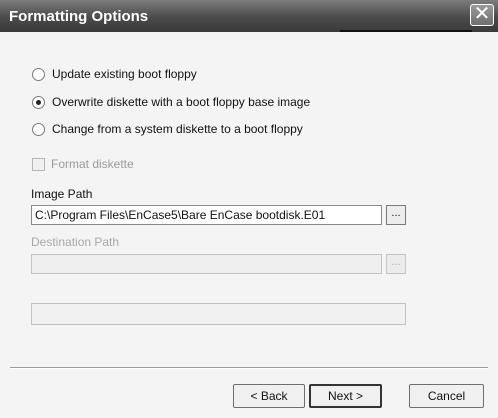 The width and height of the screenshot is (498, 418). What do you see at coordinates (249, 368) in the screenshot?
I see `separator-highlight` at bounding box center [249, 368].